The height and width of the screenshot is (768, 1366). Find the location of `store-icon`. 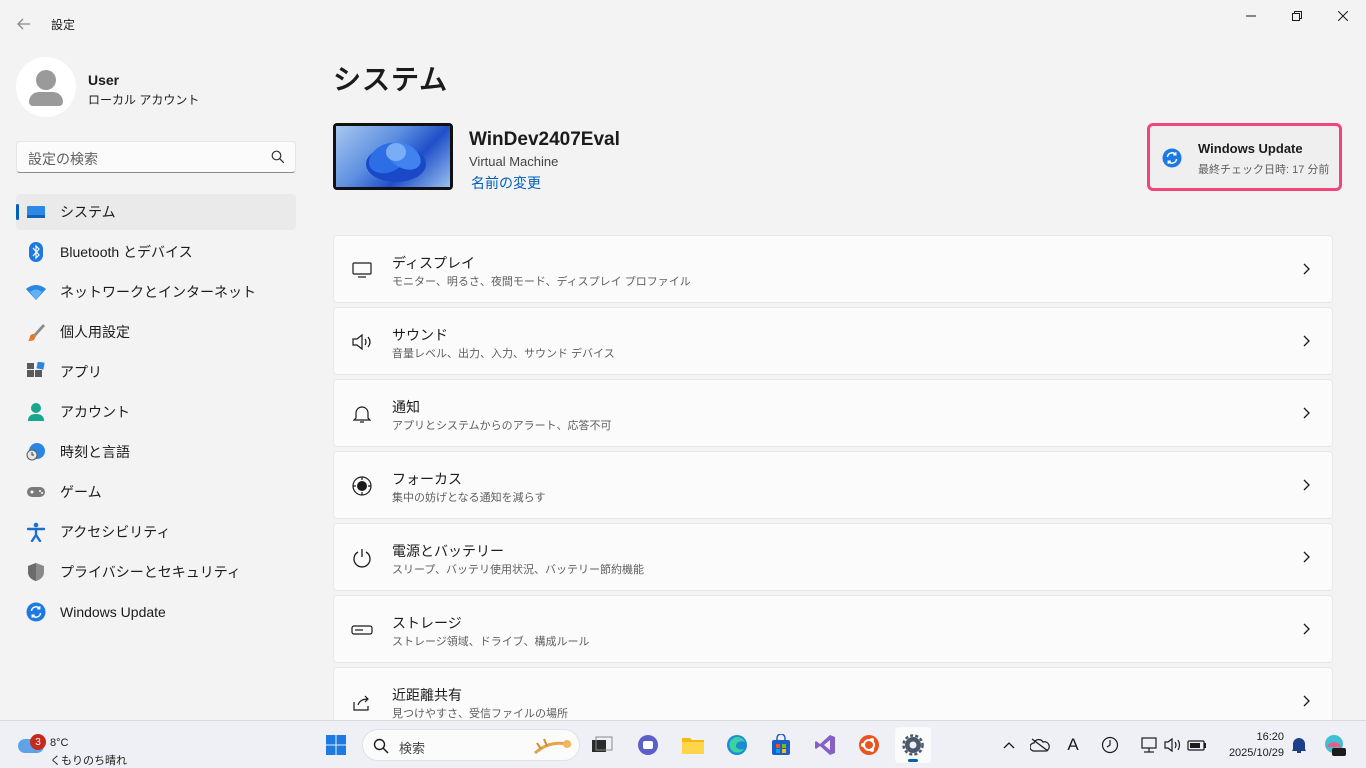

store-icon is located at coordinates (781, 744).